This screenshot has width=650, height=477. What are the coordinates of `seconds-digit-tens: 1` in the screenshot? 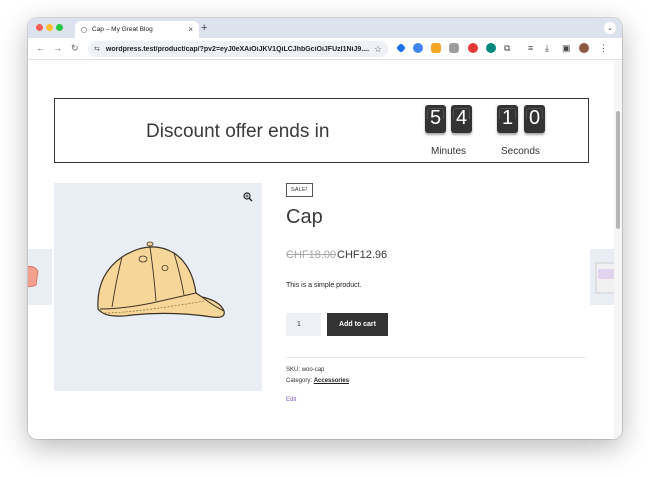 It's located at (507, 119).